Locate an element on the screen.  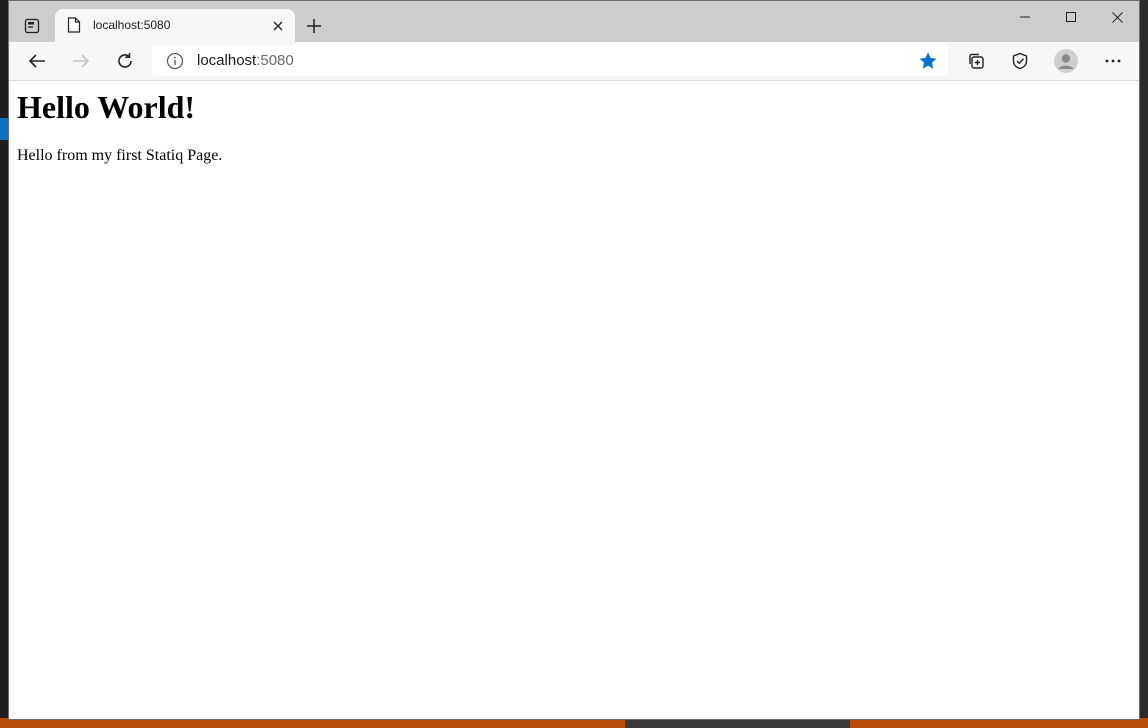
address-url: localhost:5080 is located at coordinates (245, 60).